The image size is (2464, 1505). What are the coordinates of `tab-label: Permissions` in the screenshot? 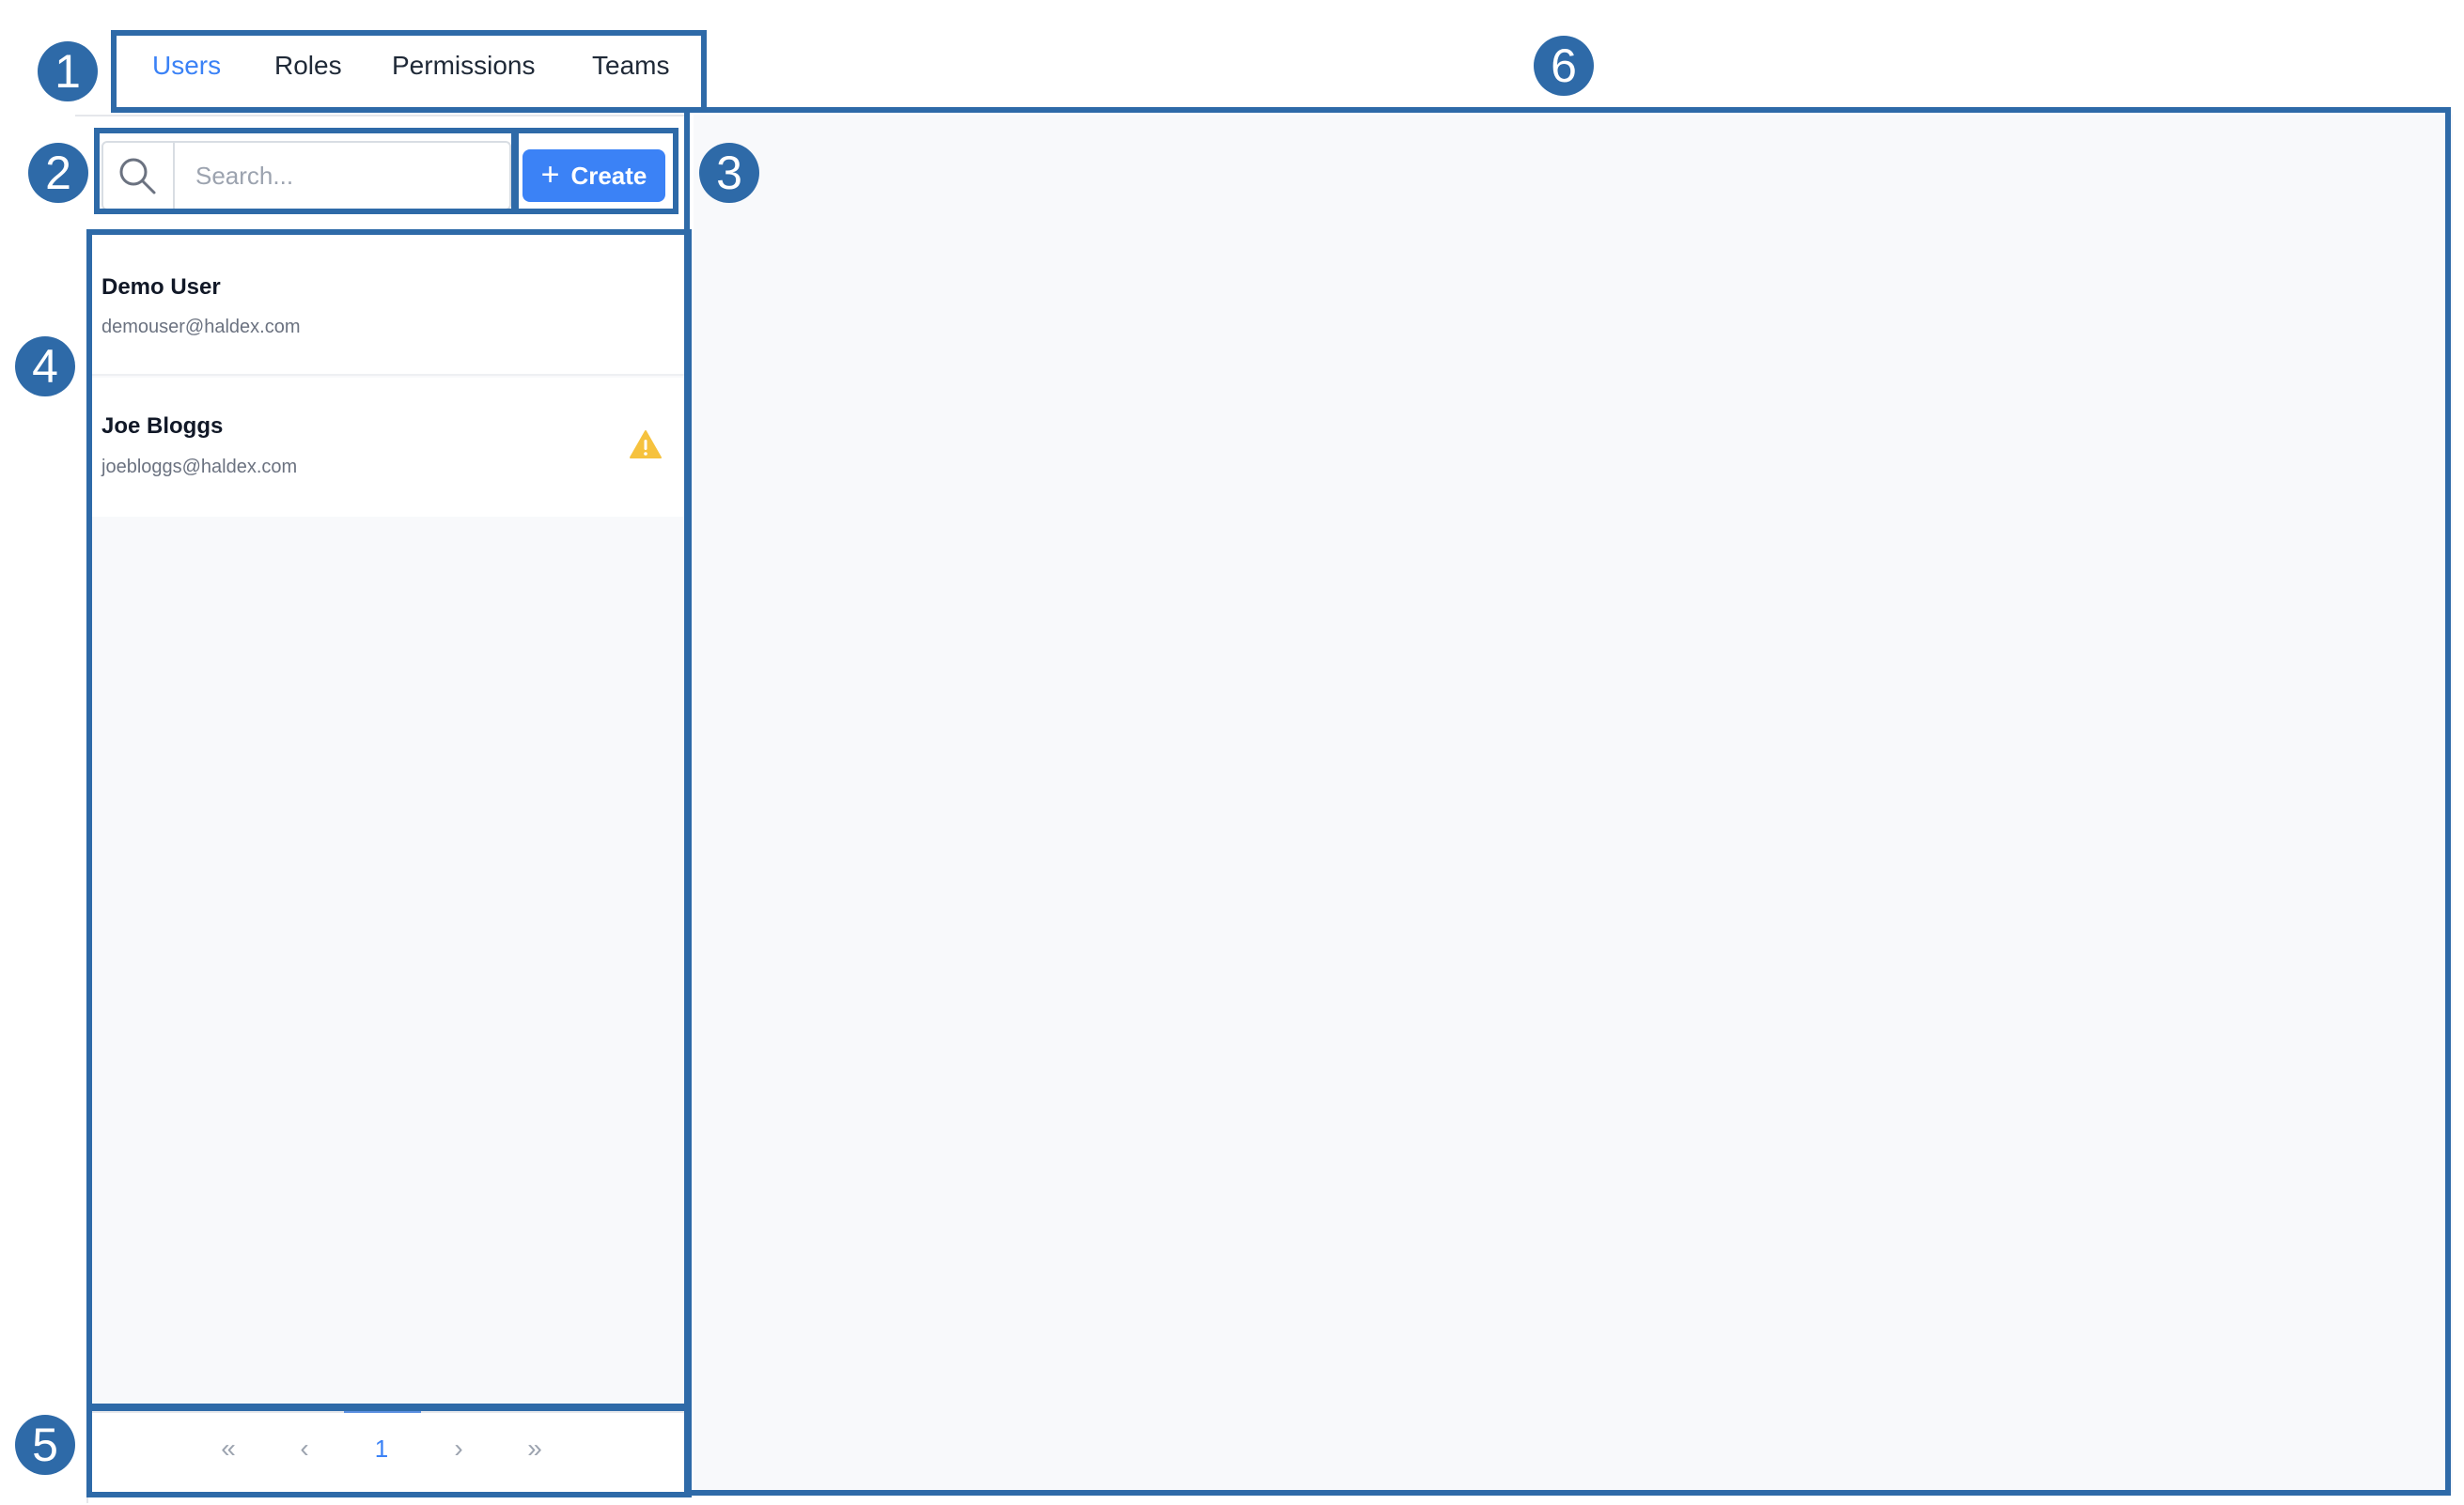 It's located at (464, 65).